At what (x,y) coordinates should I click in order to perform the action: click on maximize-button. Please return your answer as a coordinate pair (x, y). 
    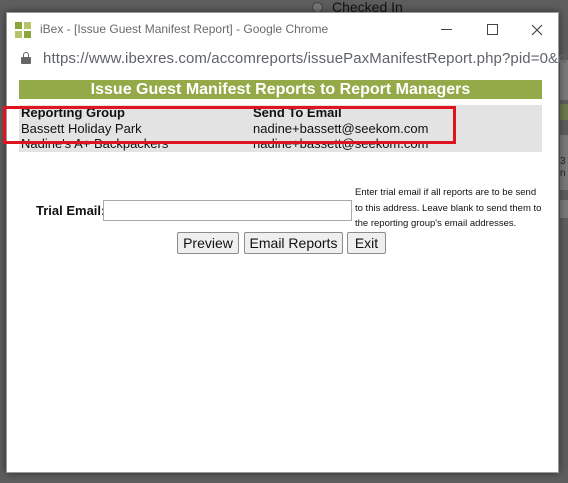
    Looking at the image, I should click on (492, 29).